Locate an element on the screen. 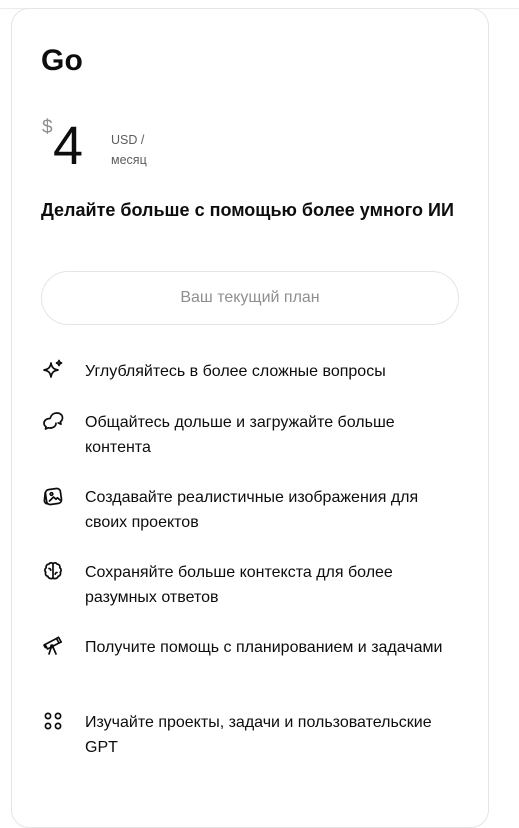 The height and width of the screenshot is (828, 519). plan-price: 4 is located at coordinates (68, 146).